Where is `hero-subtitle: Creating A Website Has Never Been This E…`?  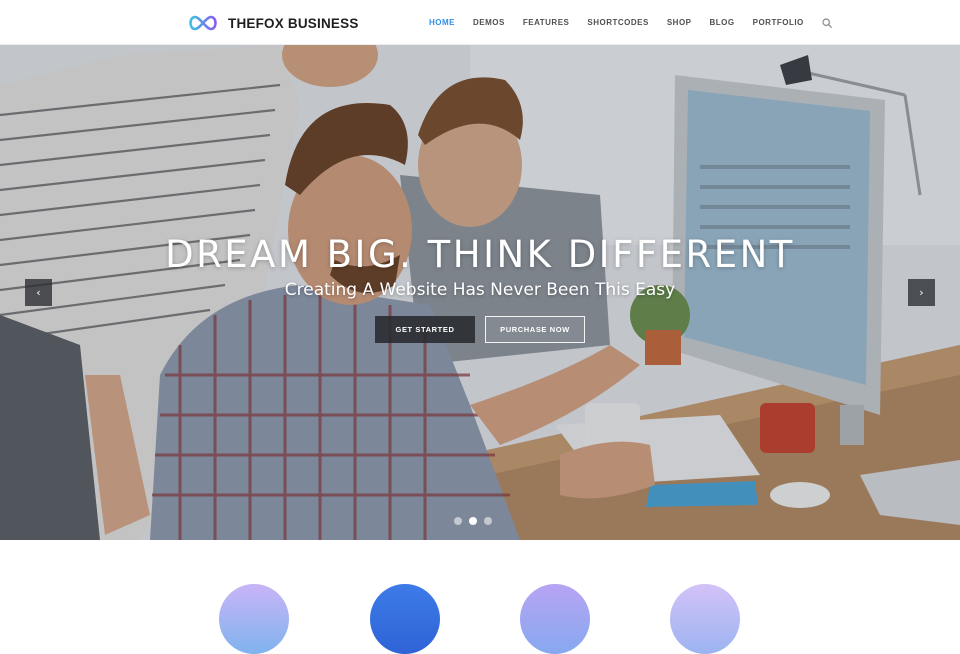 hero-subtitle: Creating A Website Has Never Been This E… is located at coordinates (480, 290).